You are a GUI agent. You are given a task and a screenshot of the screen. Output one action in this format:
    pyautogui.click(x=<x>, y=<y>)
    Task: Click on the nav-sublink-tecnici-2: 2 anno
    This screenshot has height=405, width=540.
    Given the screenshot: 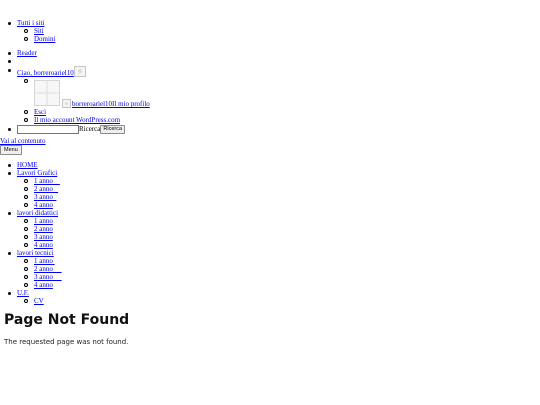 What is the action you would take?
    pyautogui.click(x=43, y=269)
    